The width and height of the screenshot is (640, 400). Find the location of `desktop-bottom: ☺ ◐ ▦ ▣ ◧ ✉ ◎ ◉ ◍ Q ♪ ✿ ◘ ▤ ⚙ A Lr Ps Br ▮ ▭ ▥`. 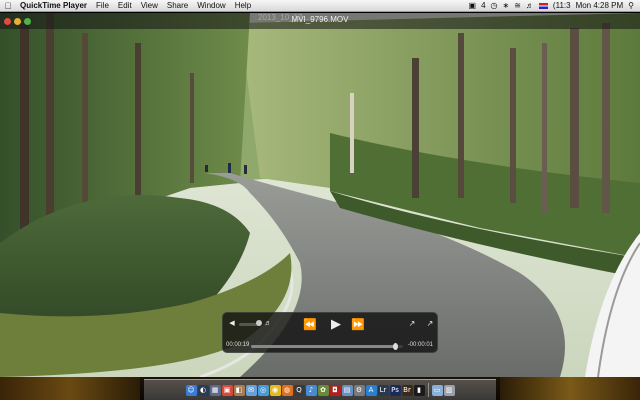

desktop-bottom: ☺ ◐ ▦ ▣ ◧ ✉ ◎ ◉ ◍ Q ♪ ✿ ◘ ▤ ⚙ A Lr Ps Br ▮ ▭ ▥ is located at coordinates (320, 388).